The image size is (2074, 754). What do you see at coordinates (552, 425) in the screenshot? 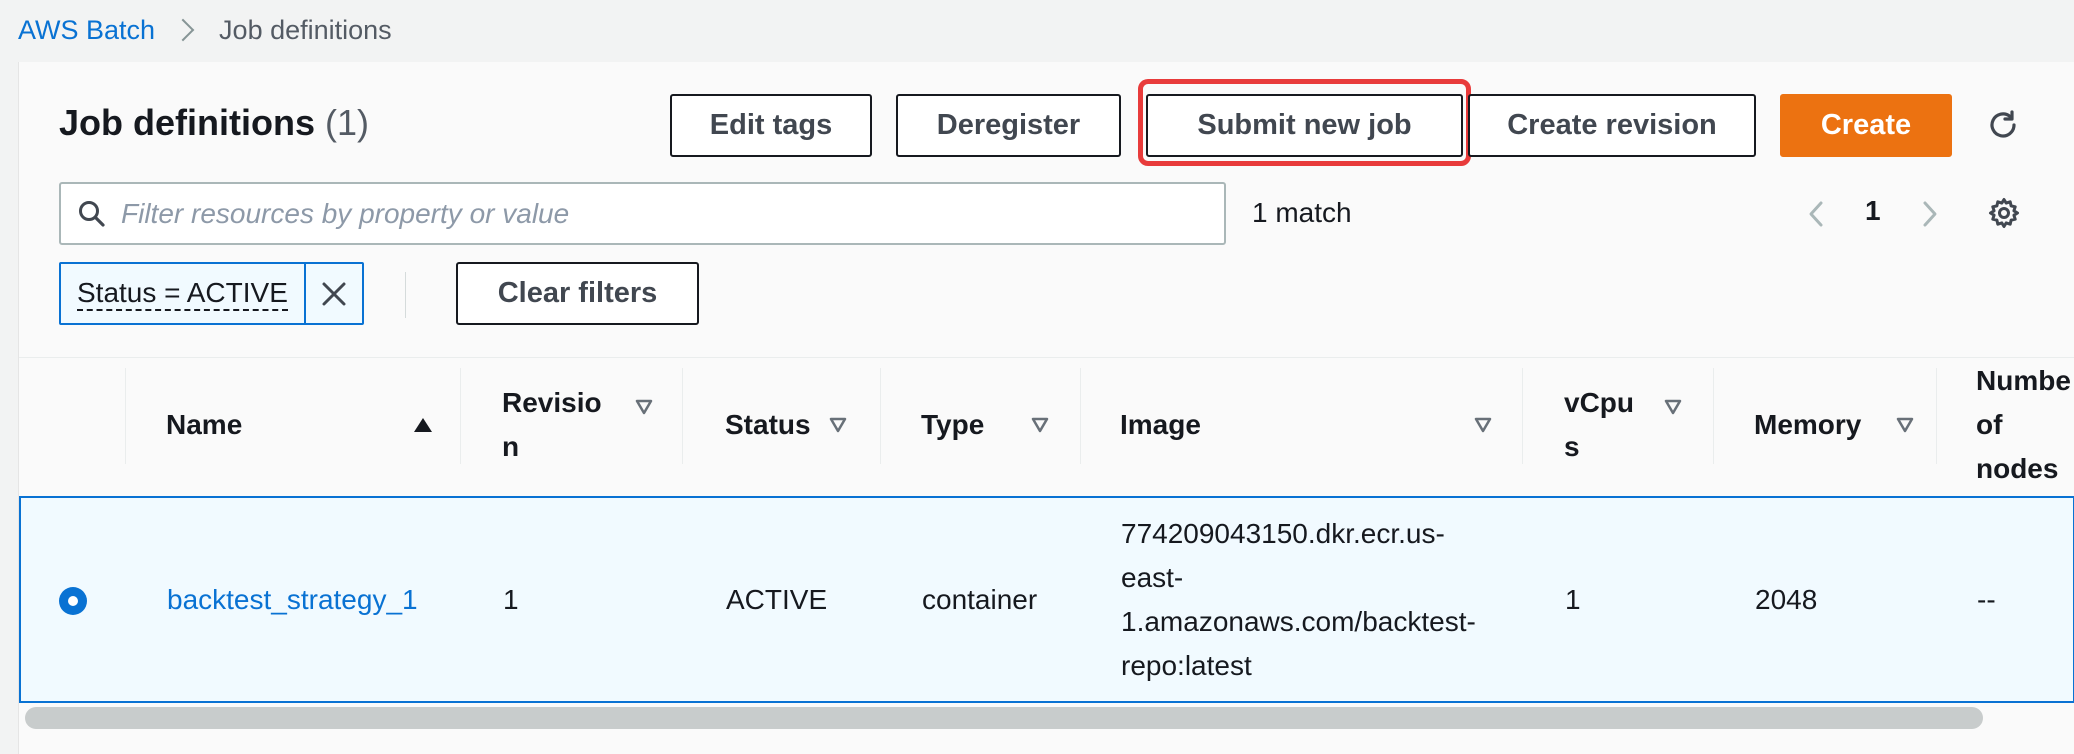
I see `column-header-revision: Revisio n` at bounding box center [552, 425].